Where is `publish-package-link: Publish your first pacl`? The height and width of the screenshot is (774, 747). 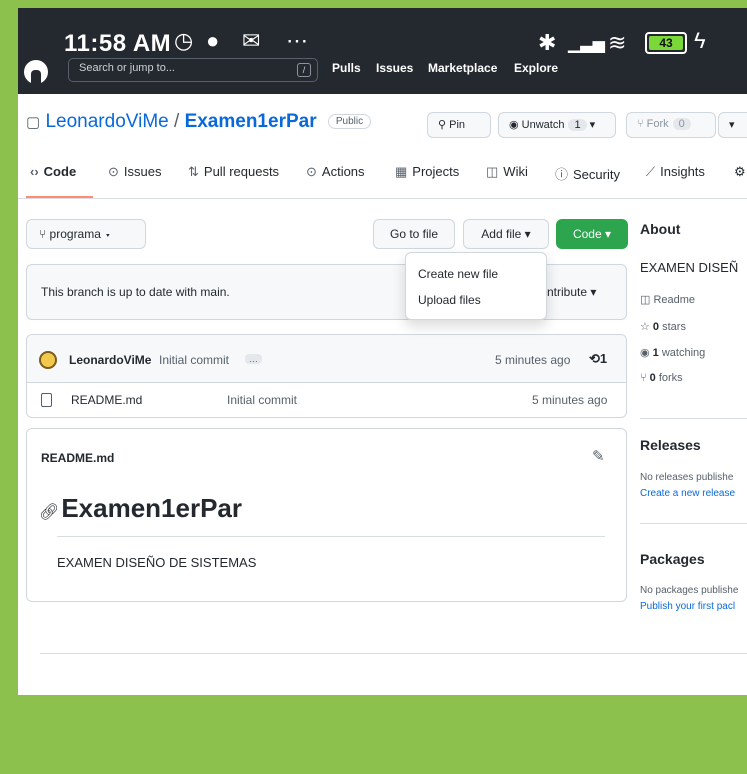
publish-package-link: Publish your first pacl is located at coordinates (687, 606).